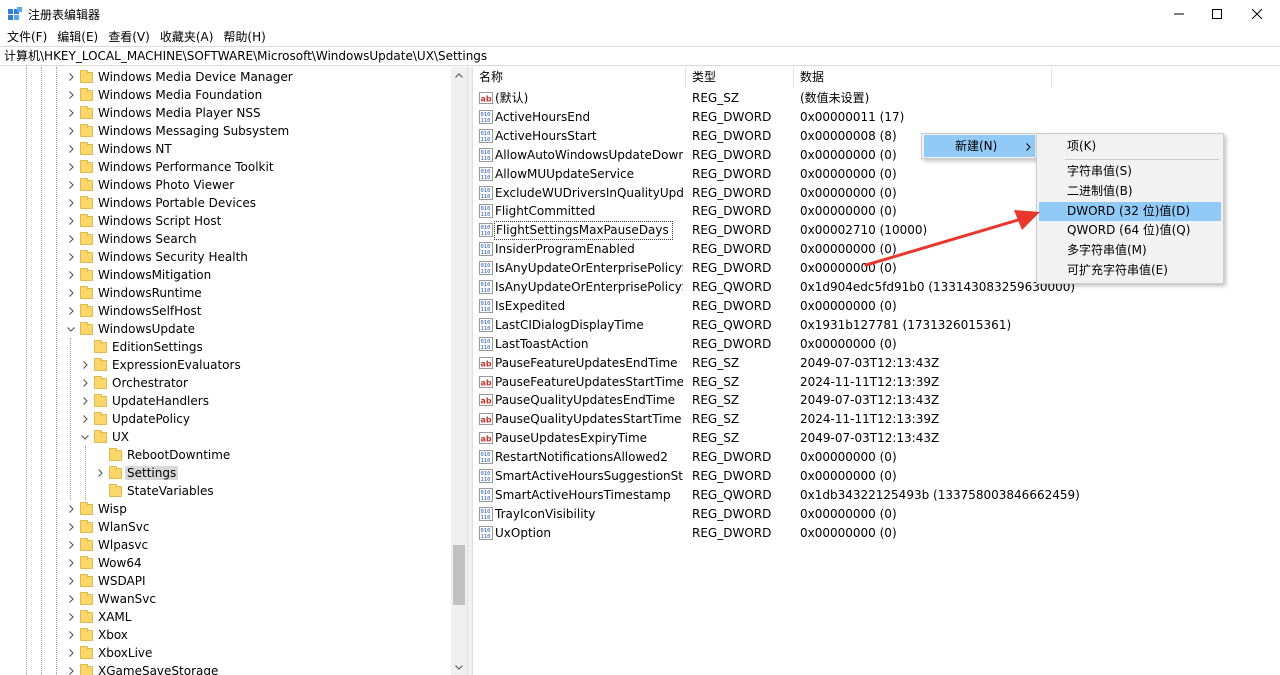 The width and height of the screenshot is (1280, 675). What do you see at coordinates (162, 455) in the screenshot?
I see `tree-item: RebootDowntime` at bounding box center [162, 455].